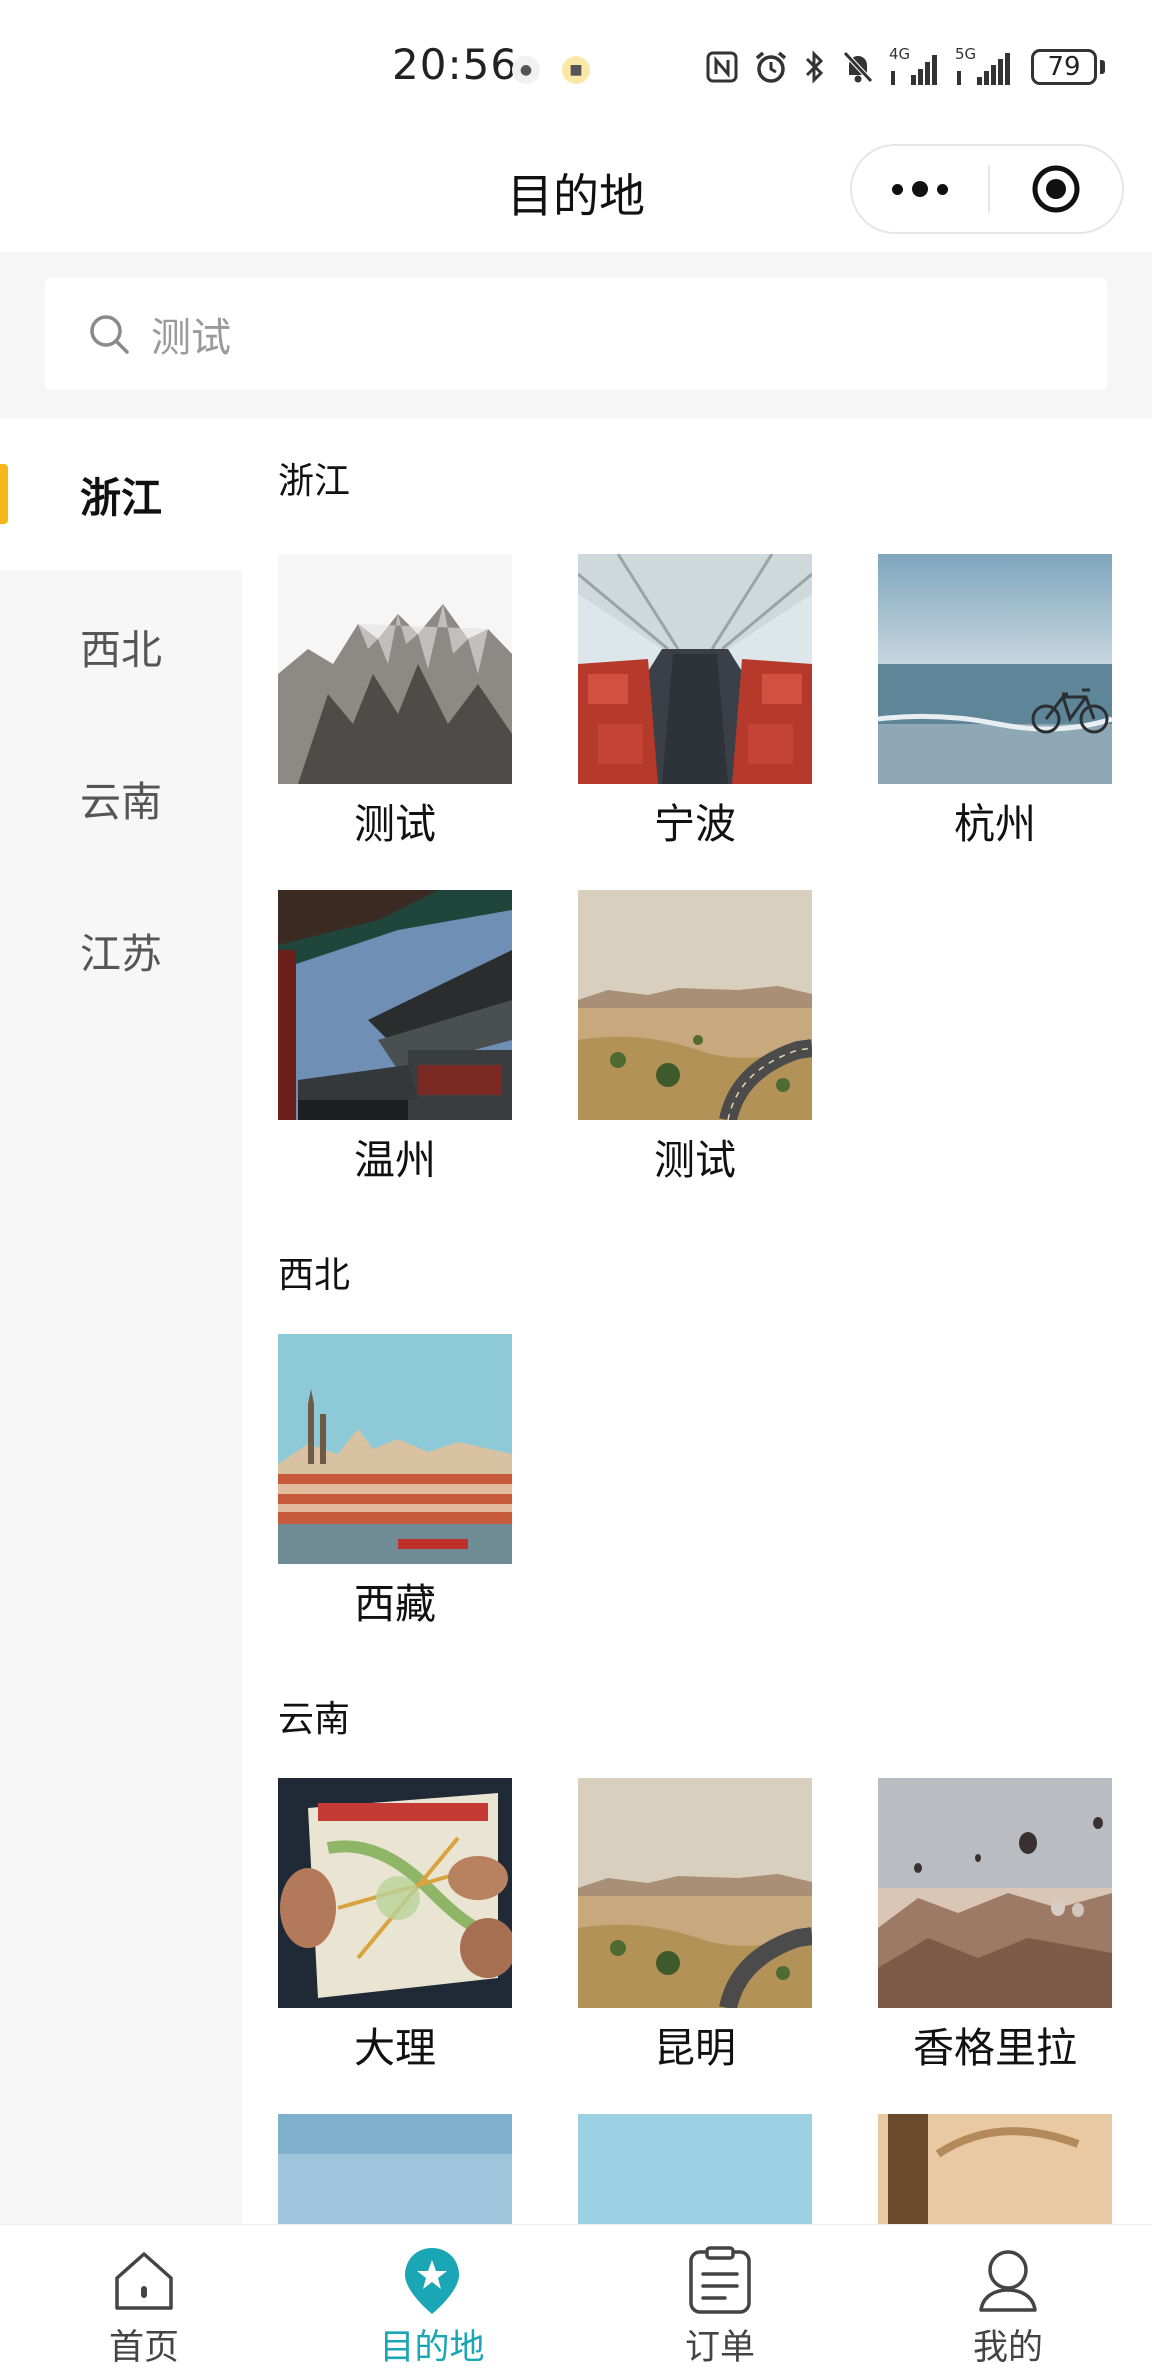 The image size is (1152, 2376). I want to click on destination-card: 大理, so click(395, 1931).